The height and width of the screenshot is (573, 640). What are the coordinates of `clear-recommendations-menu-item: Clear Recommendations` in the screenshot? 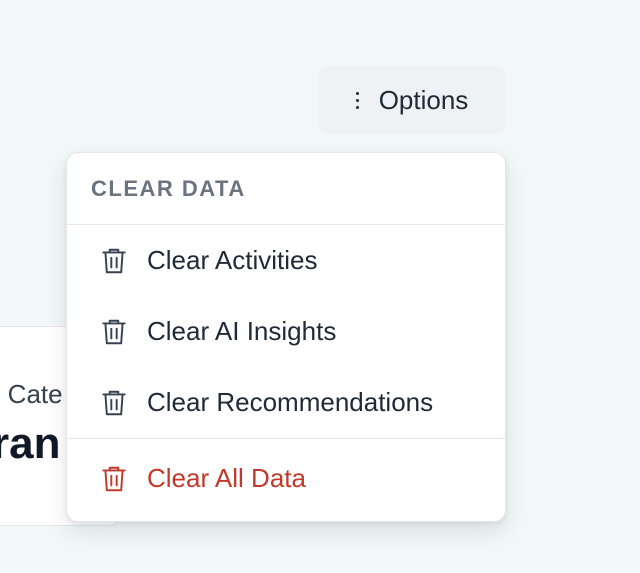 It's located at (286, 402).